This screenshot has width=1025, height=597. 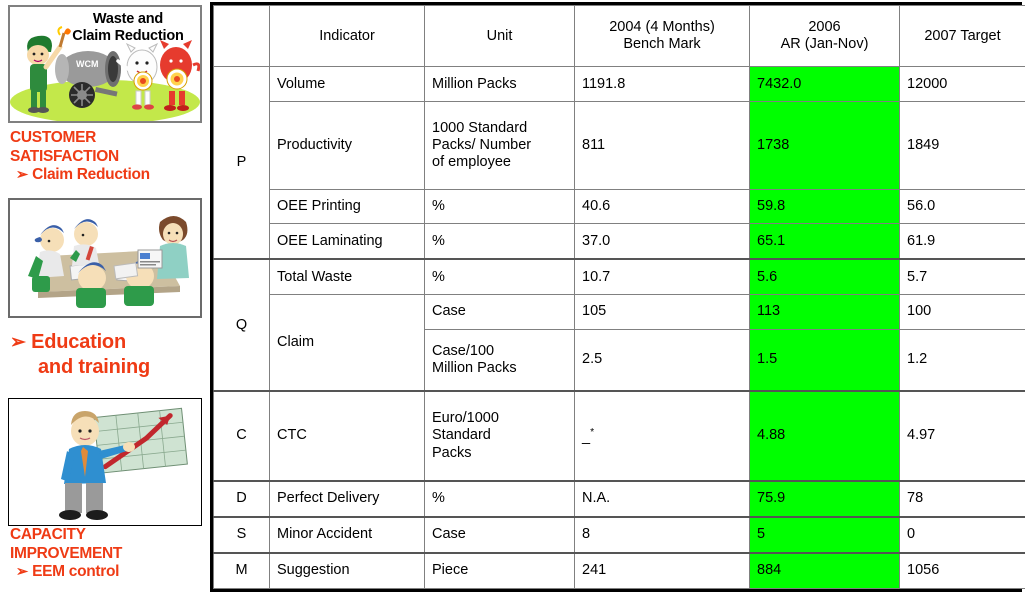 I want to click on bullet-eem-control-line: ➢ EEM control, so click(x=108, y=572).